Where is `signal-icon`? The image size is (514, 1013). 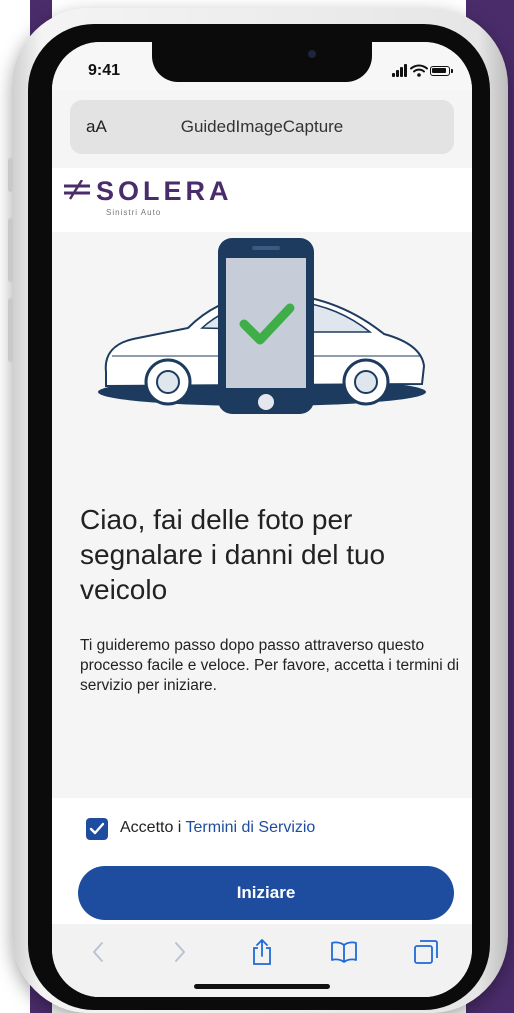 signal-icon is located at coordinates (400, 70).